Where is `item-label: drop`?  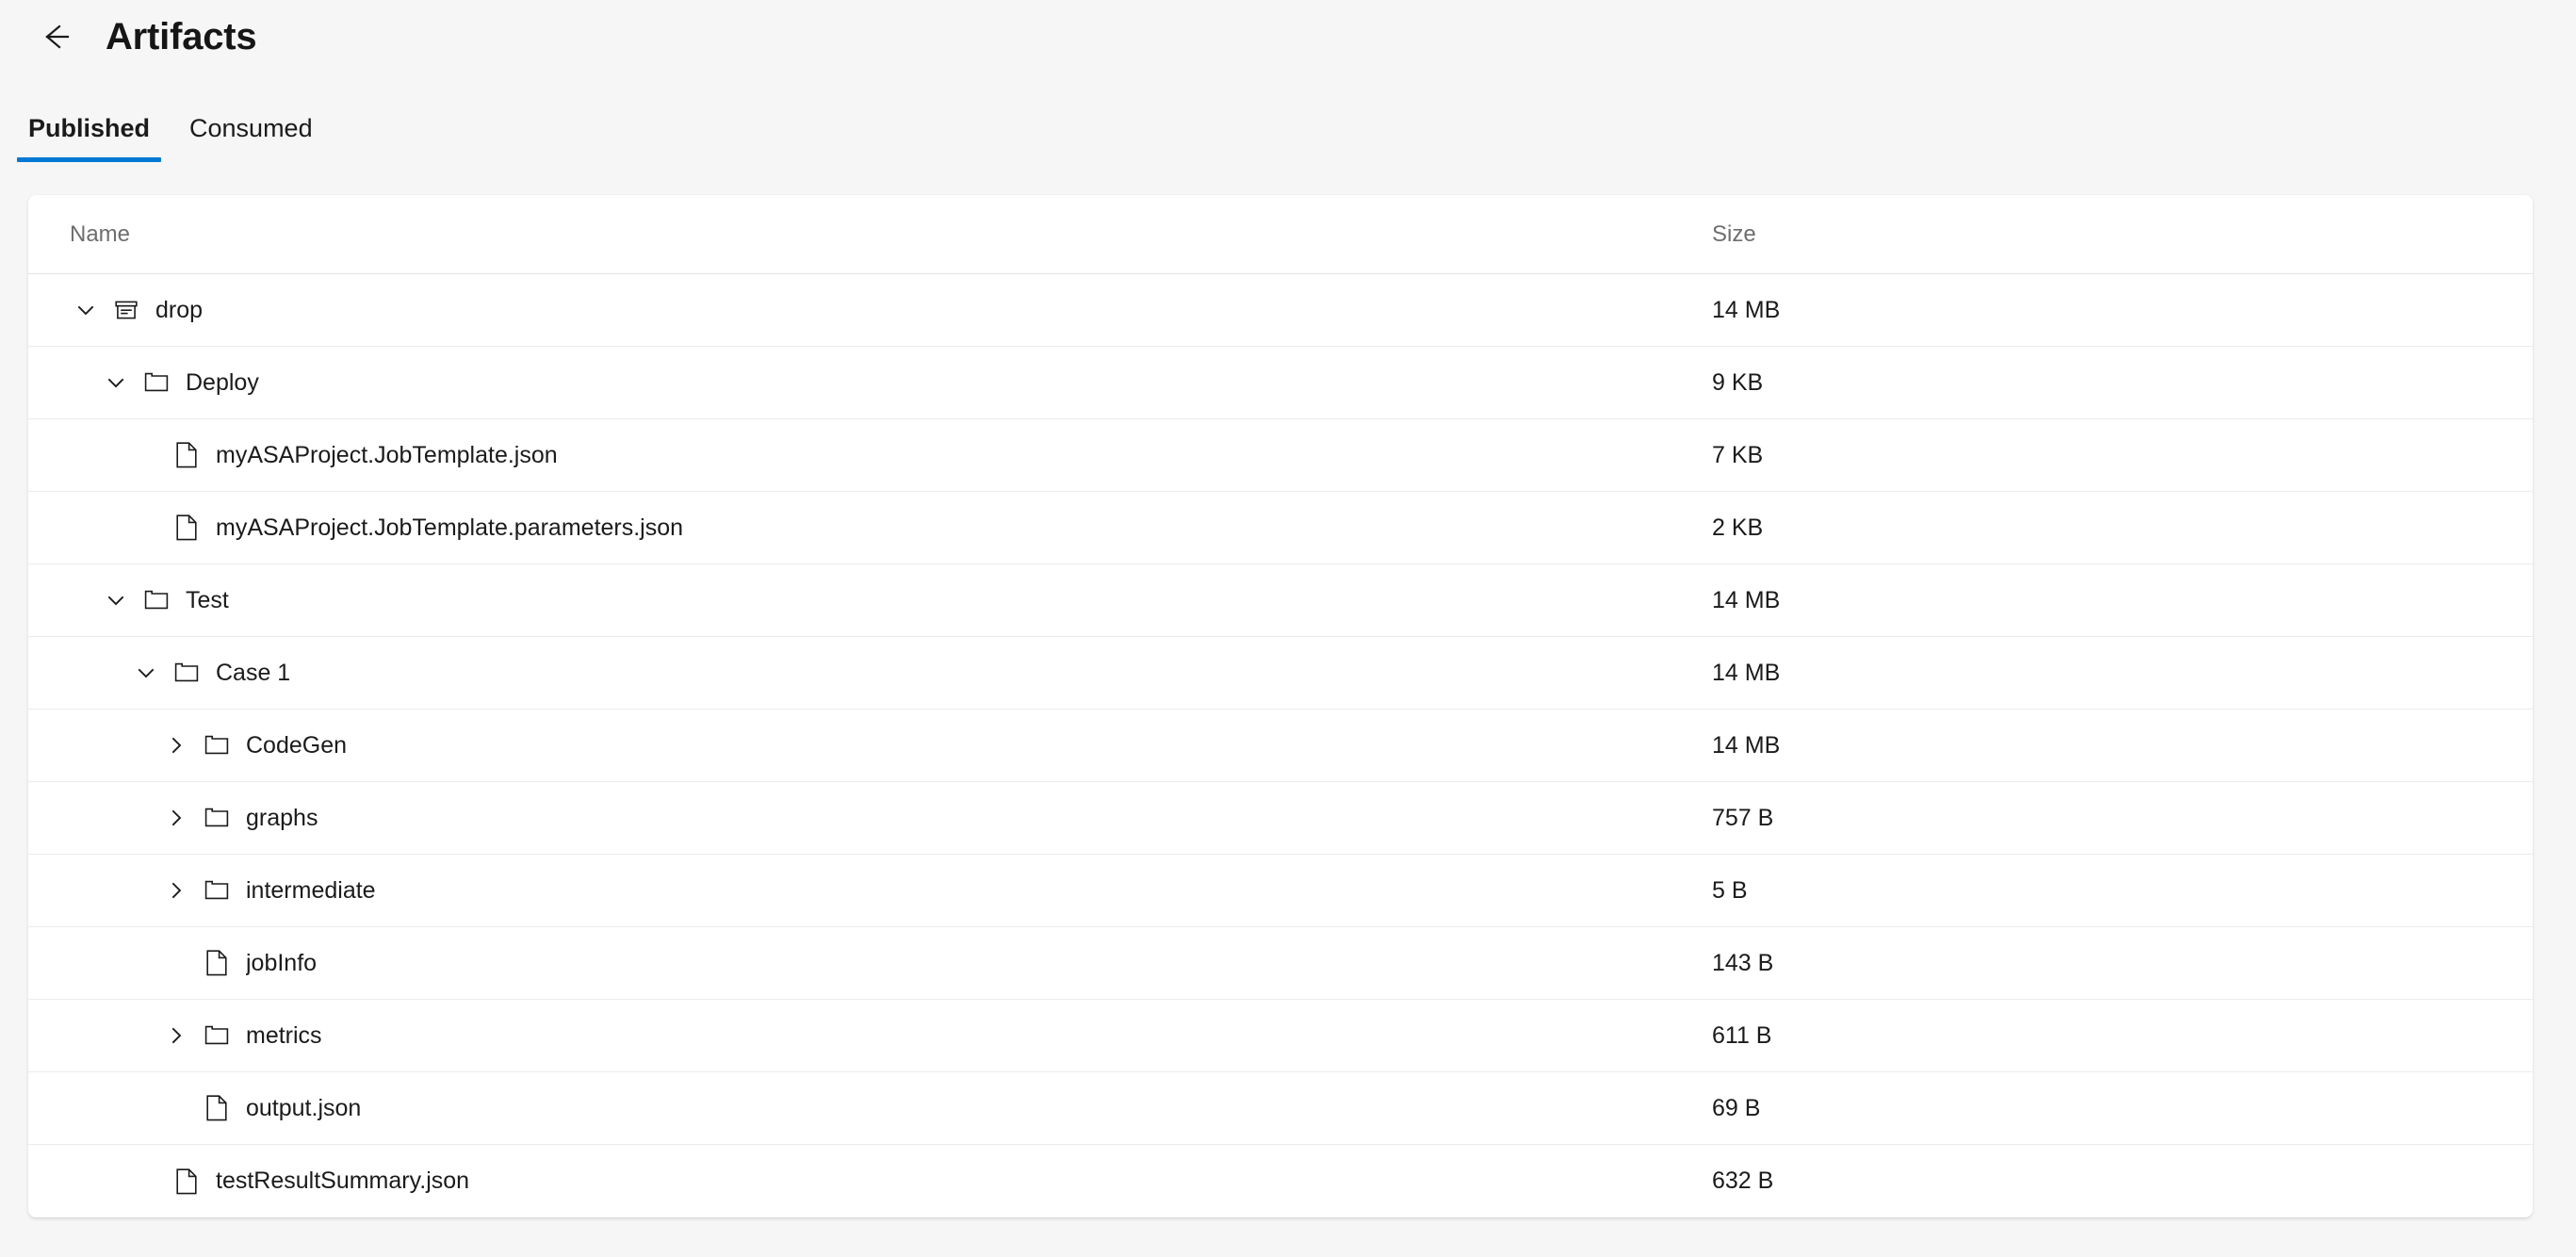 item-label: drop is located at coordinates (179, 310).